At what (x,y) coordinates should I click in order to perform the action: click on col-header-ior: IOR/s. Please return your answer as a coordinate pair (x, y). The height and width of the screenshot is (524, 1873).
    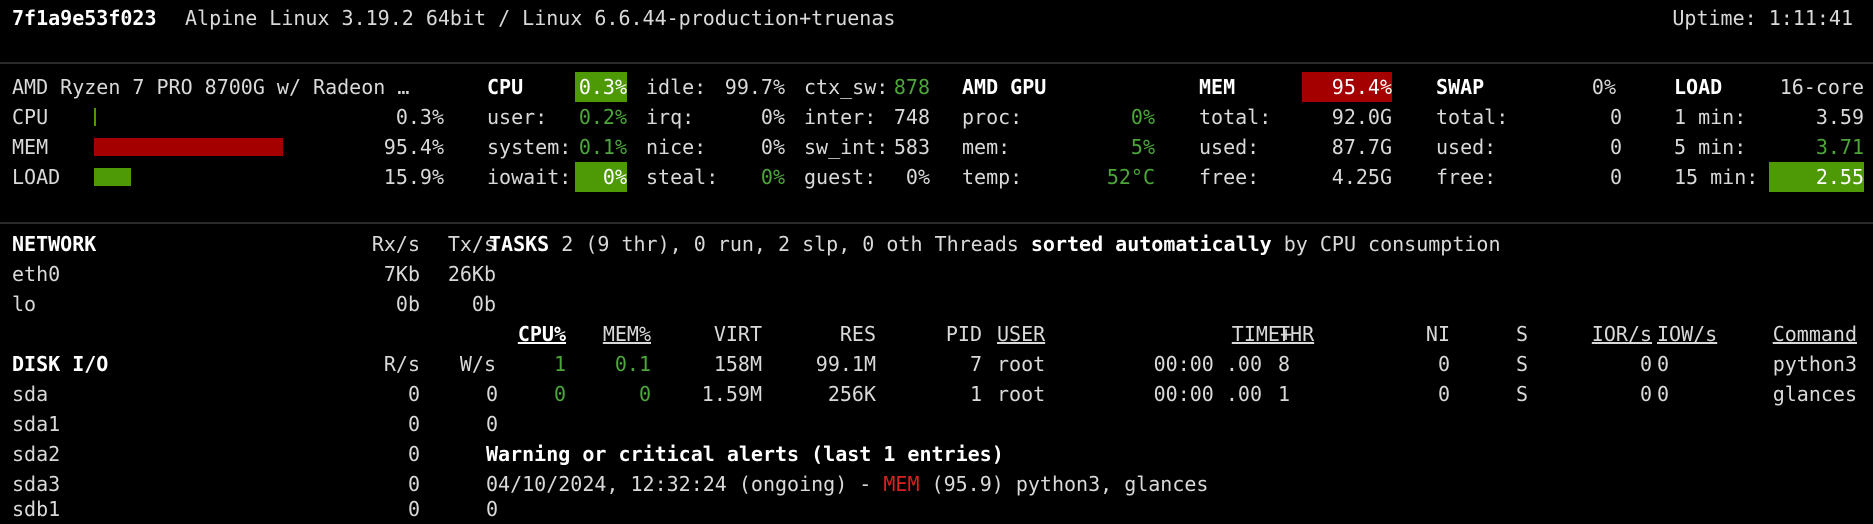
    Looking at the image, I should click on (1606, 334).